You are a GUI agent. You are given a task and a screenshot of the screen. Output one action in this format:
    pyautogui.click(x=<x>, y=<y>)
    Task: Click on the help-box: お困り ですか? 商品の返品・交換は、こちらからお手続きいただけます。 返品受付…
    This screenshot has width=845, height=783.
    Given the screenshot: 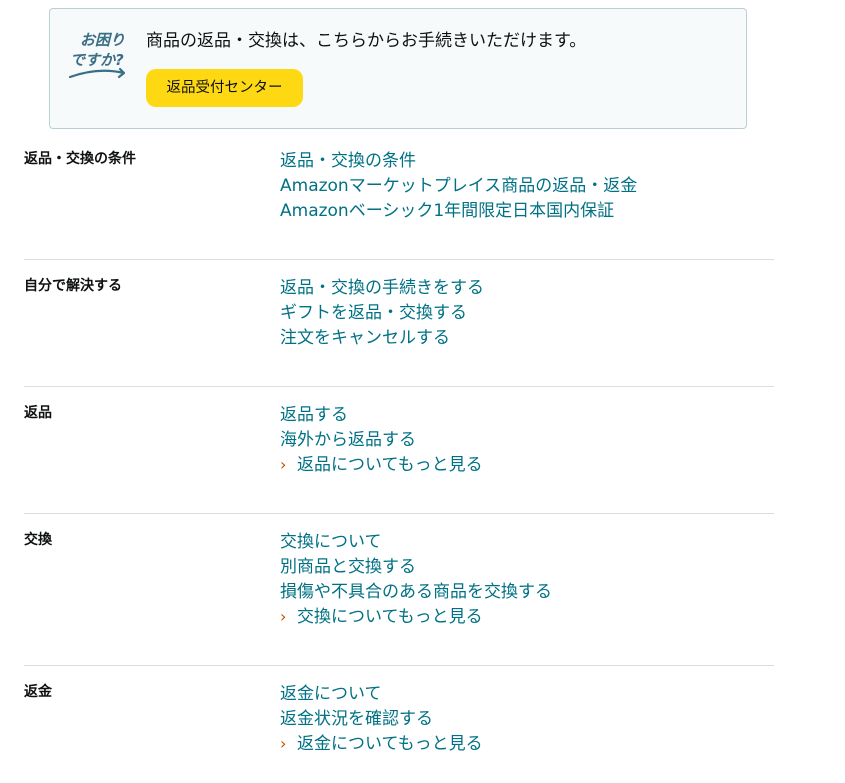 What is the action you would take?
    pyautogui.click(x=398, y=68)
    